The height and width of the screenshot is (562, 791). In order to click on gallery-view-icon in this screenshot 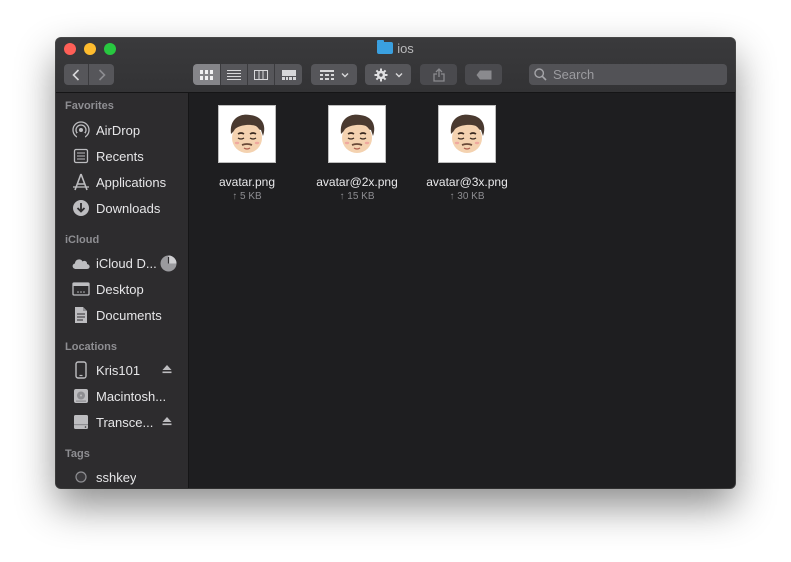, I will do `click(288, 74)`.